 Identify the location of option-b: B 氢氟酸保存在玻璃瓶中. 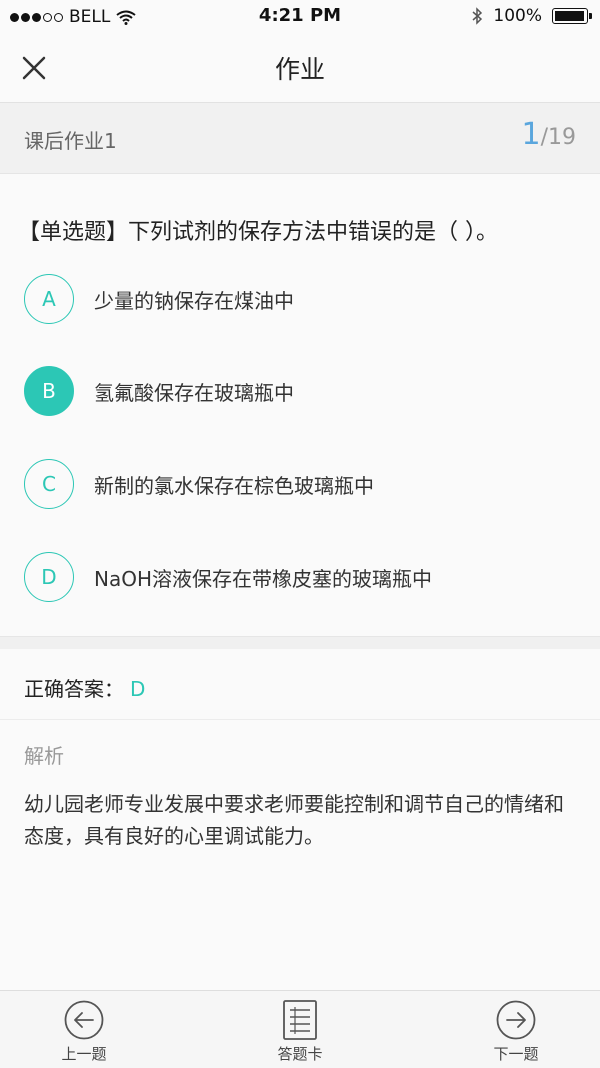
(304, 391).